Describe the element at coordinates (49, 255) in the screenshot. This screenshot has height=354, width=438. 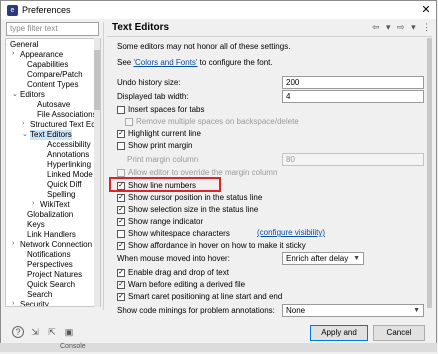
I see `tree-item: Notifications` at that location.